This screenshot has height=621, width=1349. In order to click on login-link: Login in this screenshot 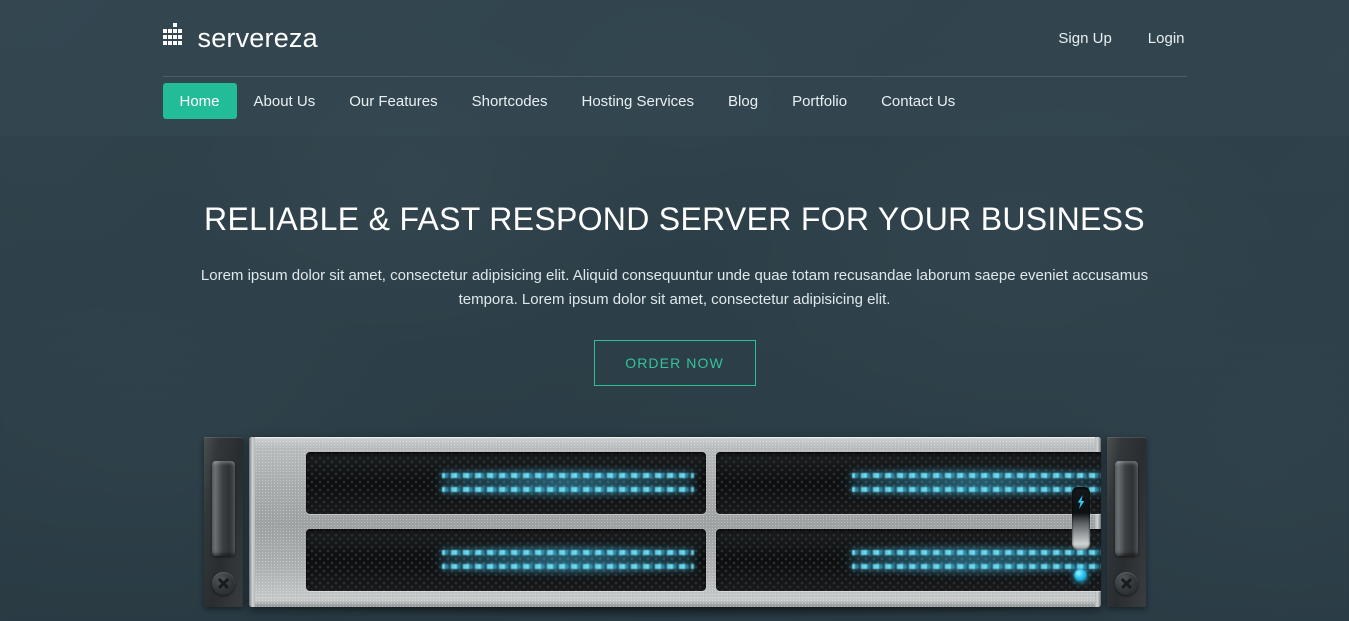, I will do `click(1166, 38)`.